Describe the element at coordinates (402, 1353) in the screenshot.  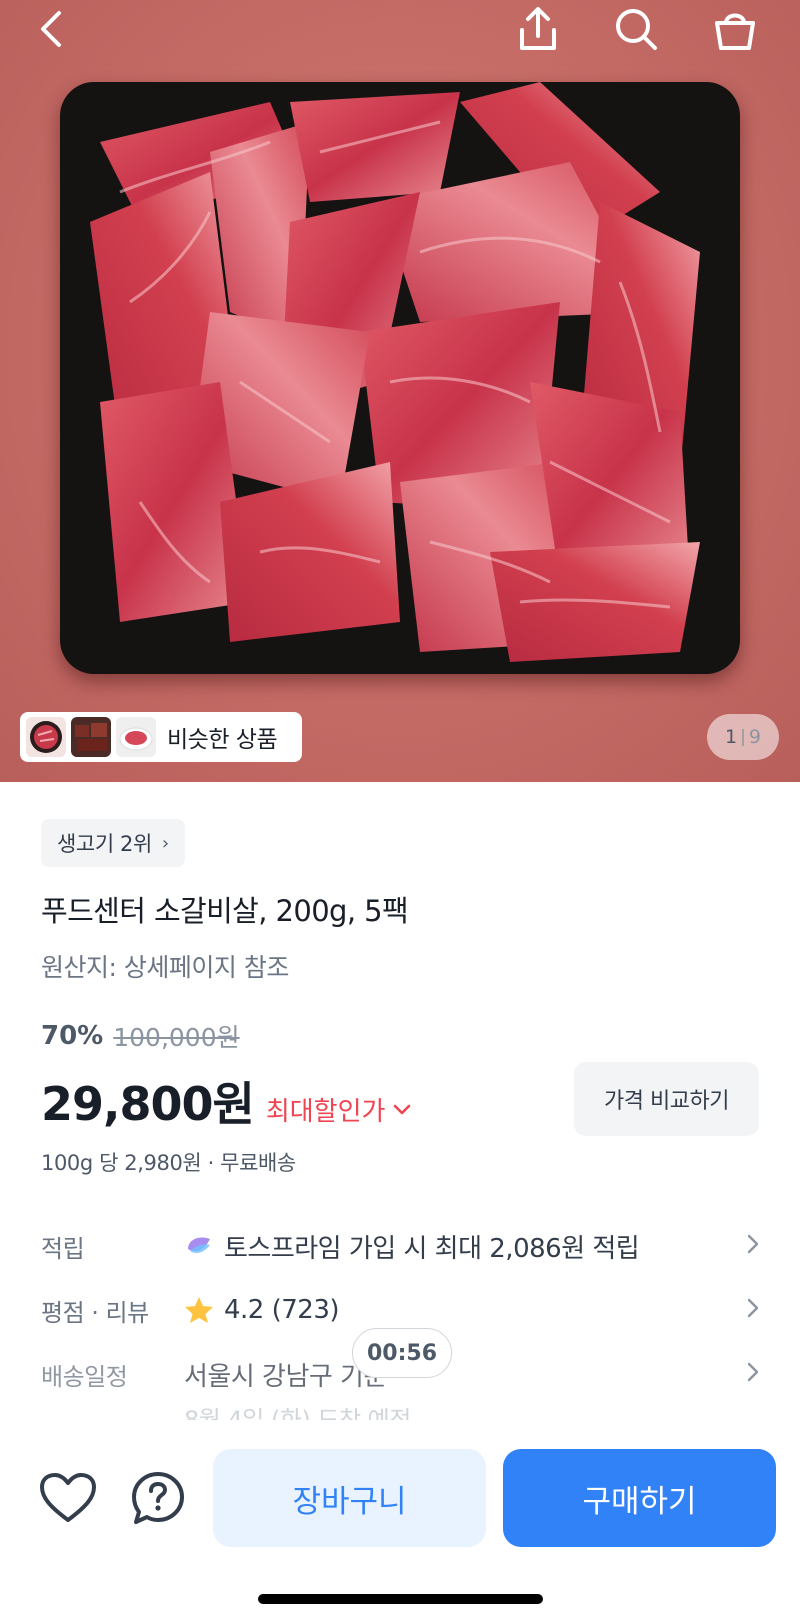
I see `timer-badge: 00:56` at that location.